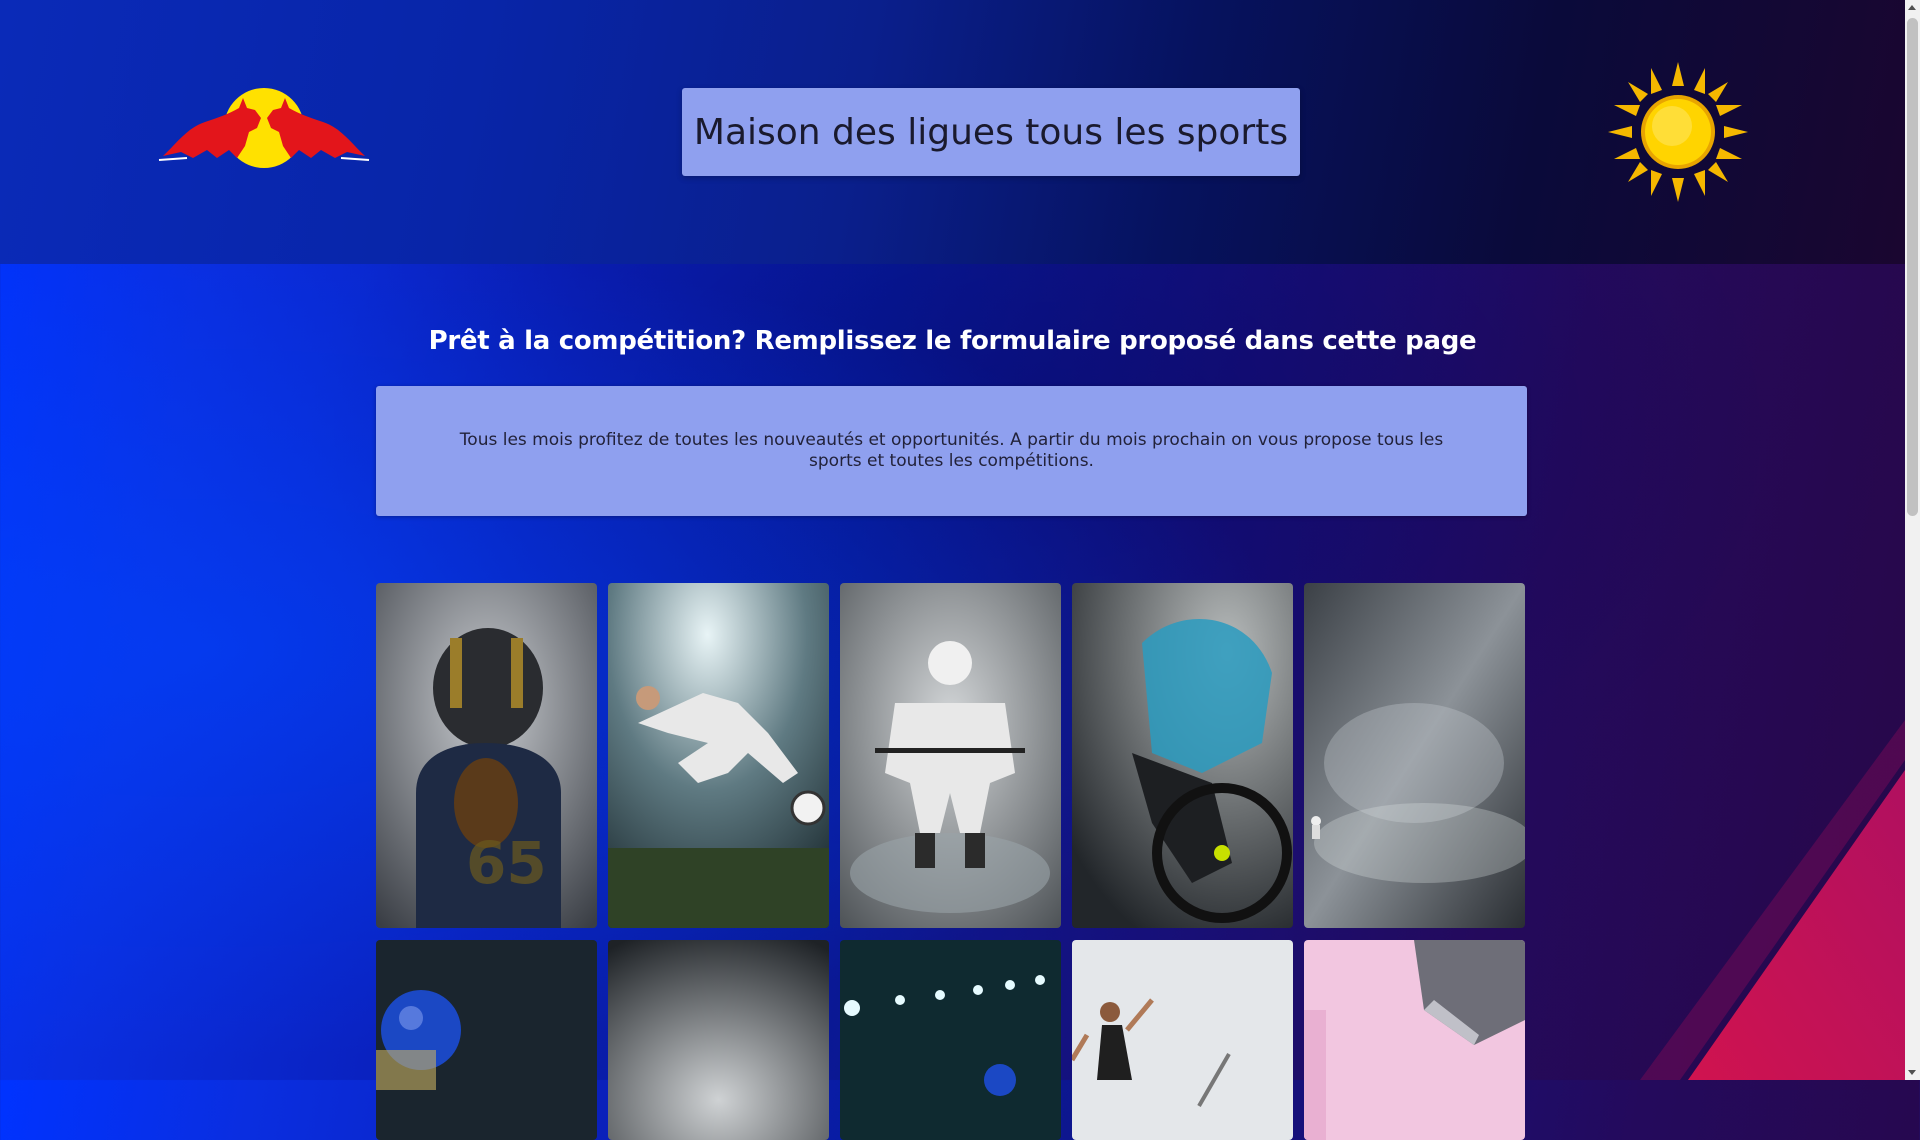 The image size is (1920, 1140). What do you see at coordinates (486, 1040) in the screenshot?
I see `boxer-blue-gloves-image` at bounding box center [486, 1040].